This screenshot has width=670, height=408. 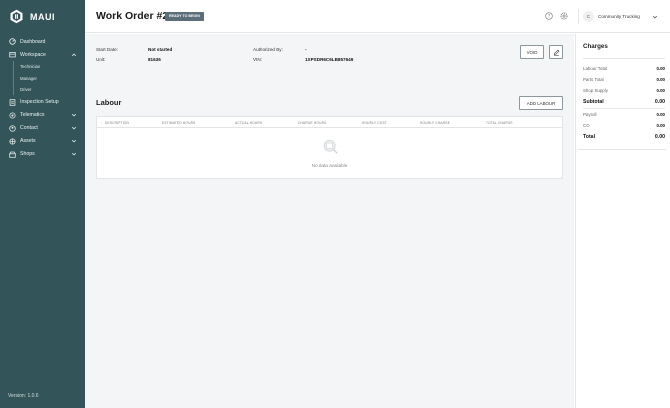 I want to click on authorized-by-row: Authorized By:, so click(x=268, y=49).